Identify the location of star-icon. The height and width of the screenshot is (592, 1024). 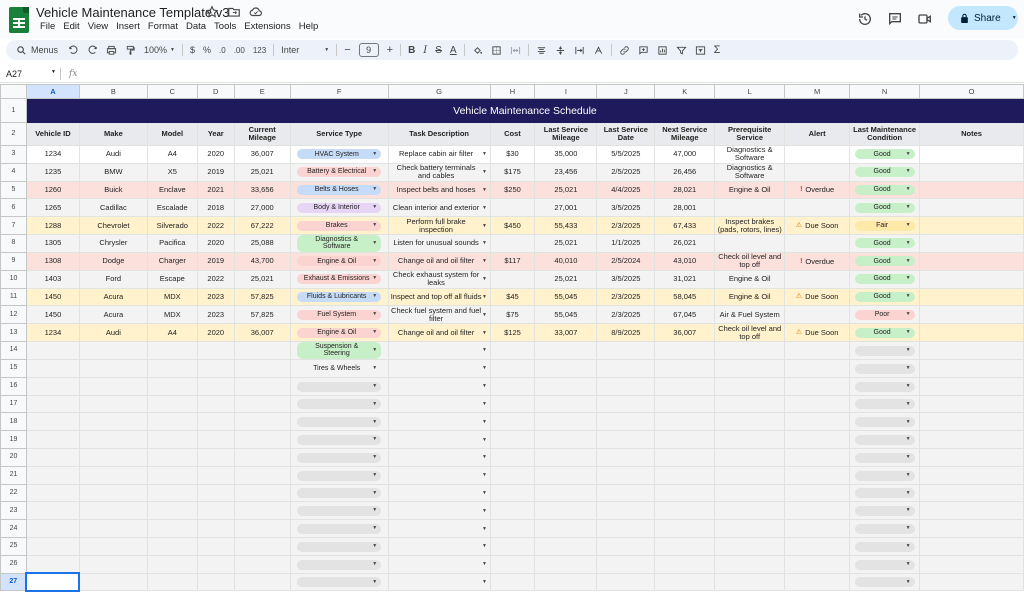
(212, 12).